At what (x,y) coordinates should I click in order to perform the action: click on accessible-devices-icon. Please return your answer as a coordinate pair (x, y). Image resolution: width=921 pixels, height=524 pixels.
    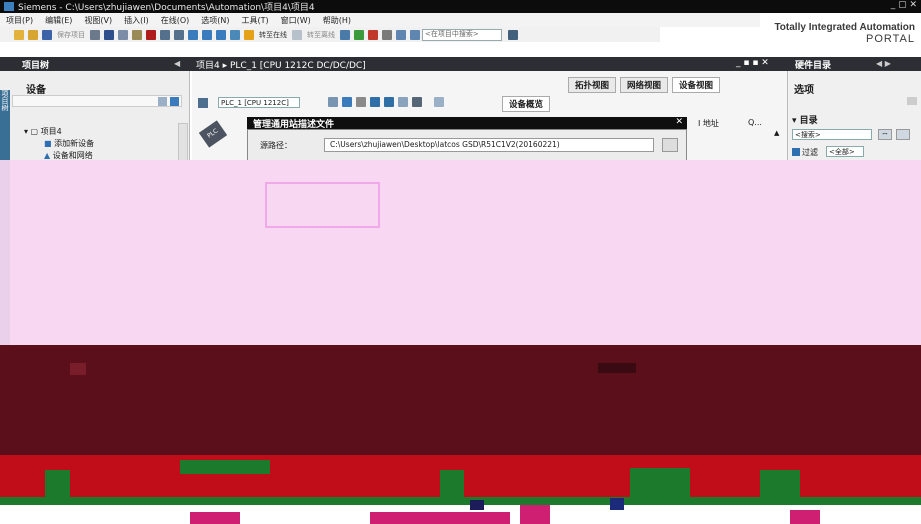
    Looking at the image, I should click on (345, 34).